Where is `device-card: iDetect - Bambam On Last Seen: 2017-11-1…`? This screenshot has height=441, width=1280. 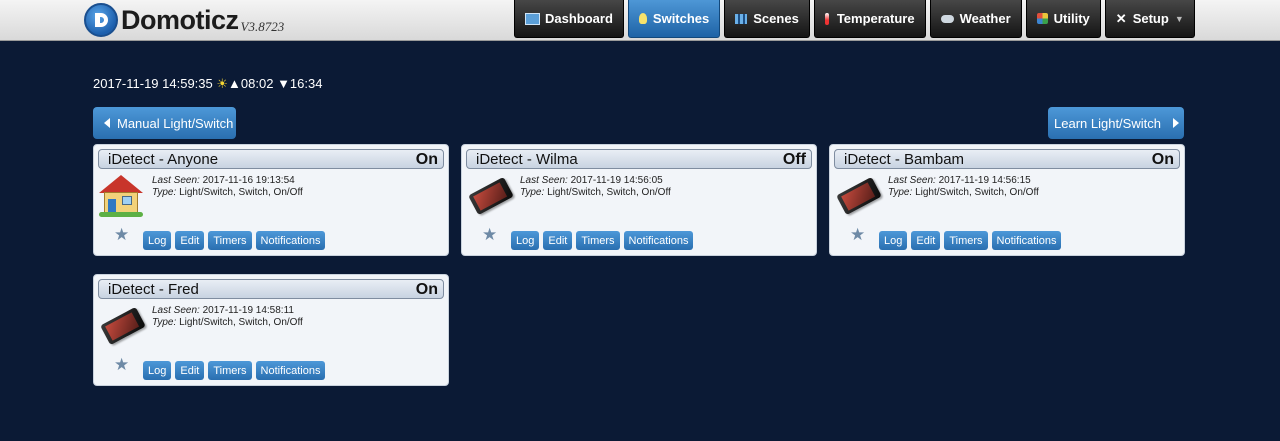 device-card: iDetect - Bambam On Last Seen: 2017-11-1… is located at coordinates (1007, 200).